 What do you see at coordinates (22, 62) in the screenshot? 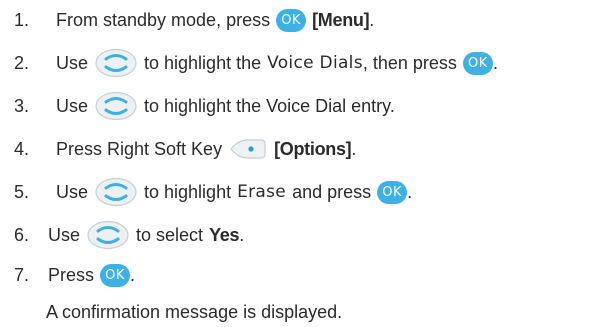
I see `step-number: 2.` at bounding box center [22, 62].